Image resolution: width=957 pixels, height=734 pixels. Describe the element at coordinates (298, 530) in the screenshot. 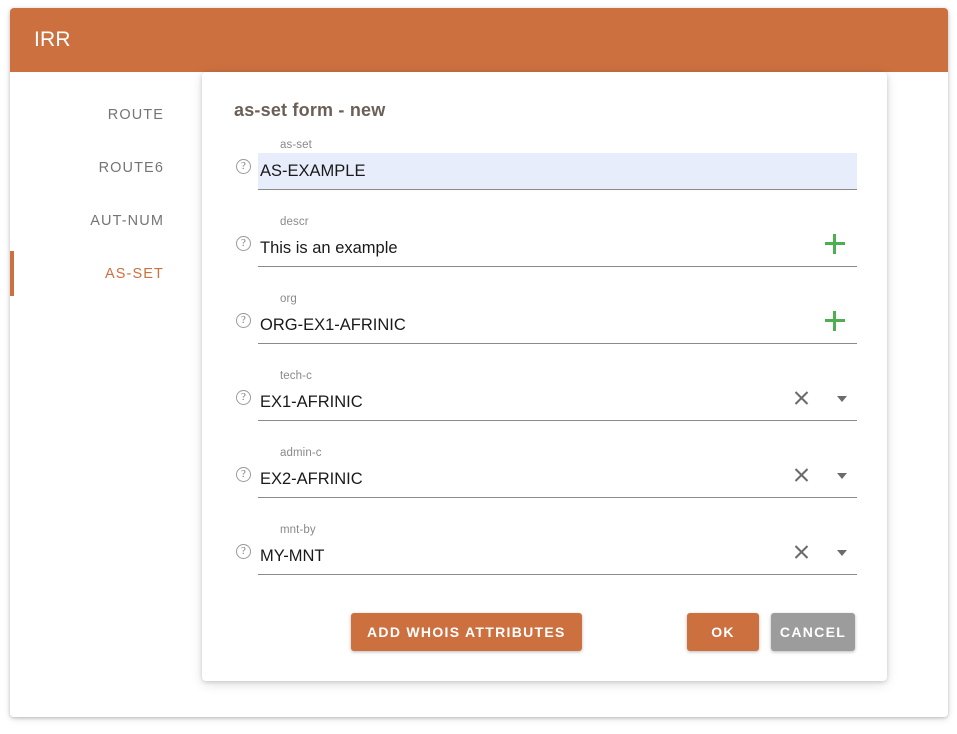

I see `field-label: mnt-by` at that location.